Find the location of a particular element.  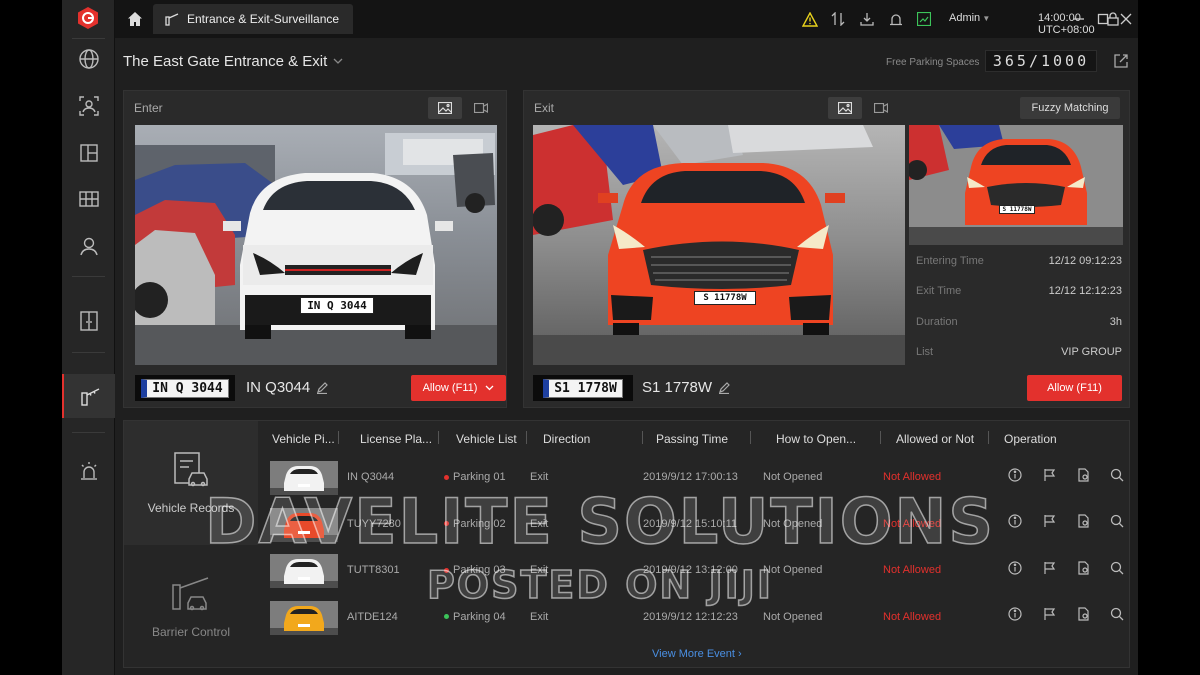

split-view-icon is located at coordinates (88, 153).